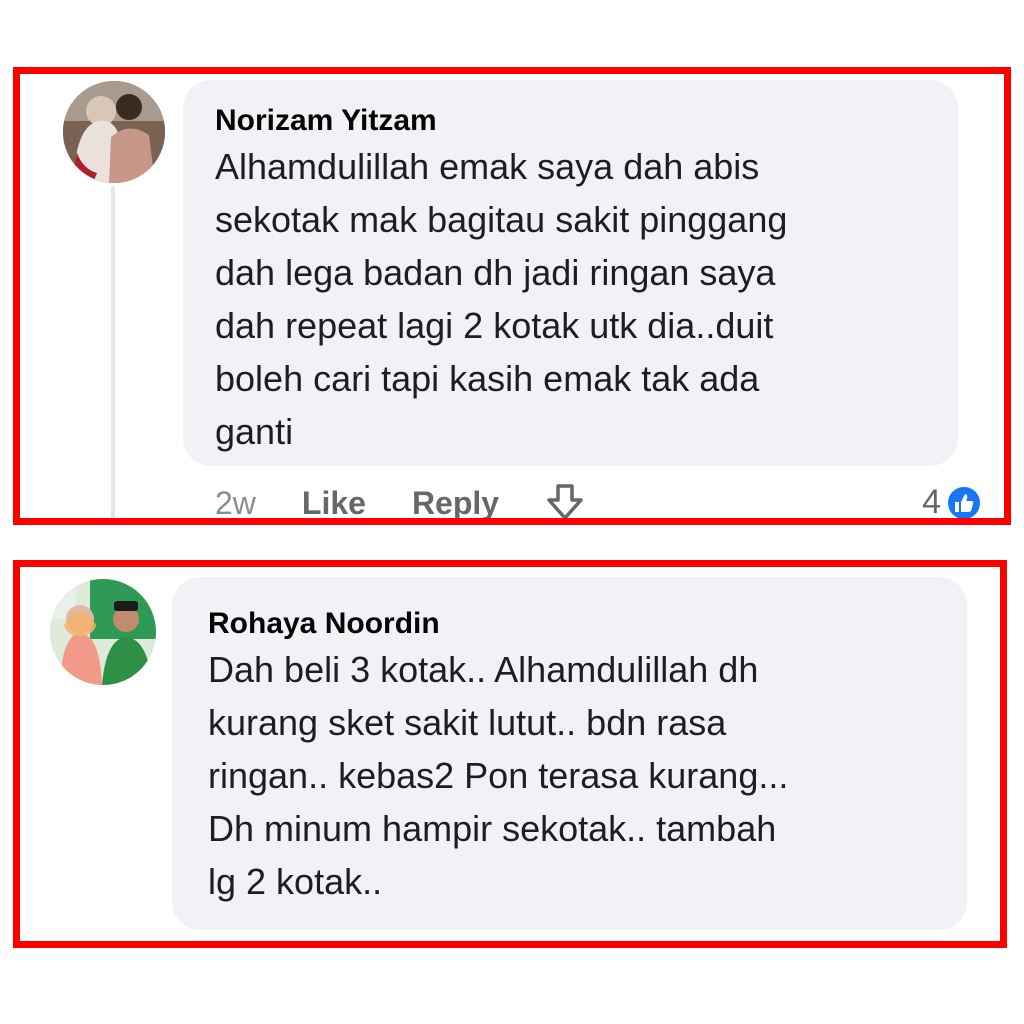 The image size is (1024, 1024). I want to click on like-button: Like, so click(334, 502).